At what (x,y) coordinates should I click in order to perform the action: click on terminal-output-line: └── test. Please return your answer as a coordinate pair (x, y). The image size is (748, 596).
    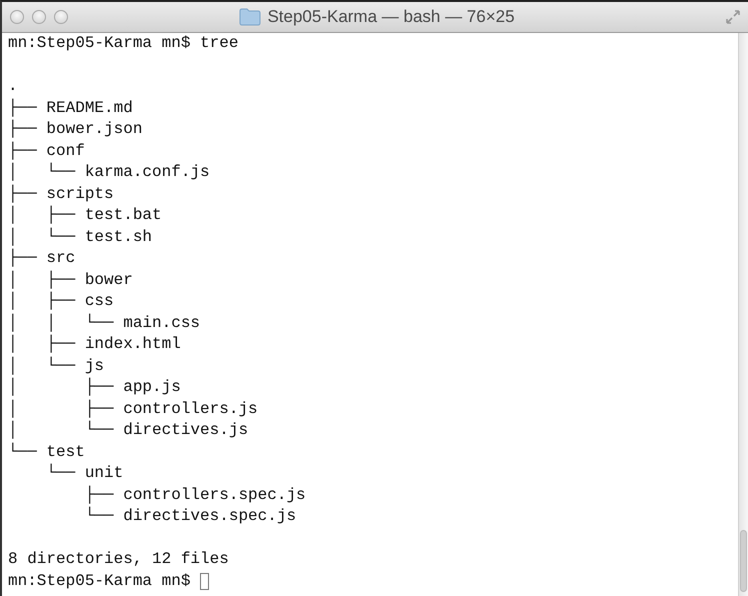
    Looking at the image, I should click on (46, 452).